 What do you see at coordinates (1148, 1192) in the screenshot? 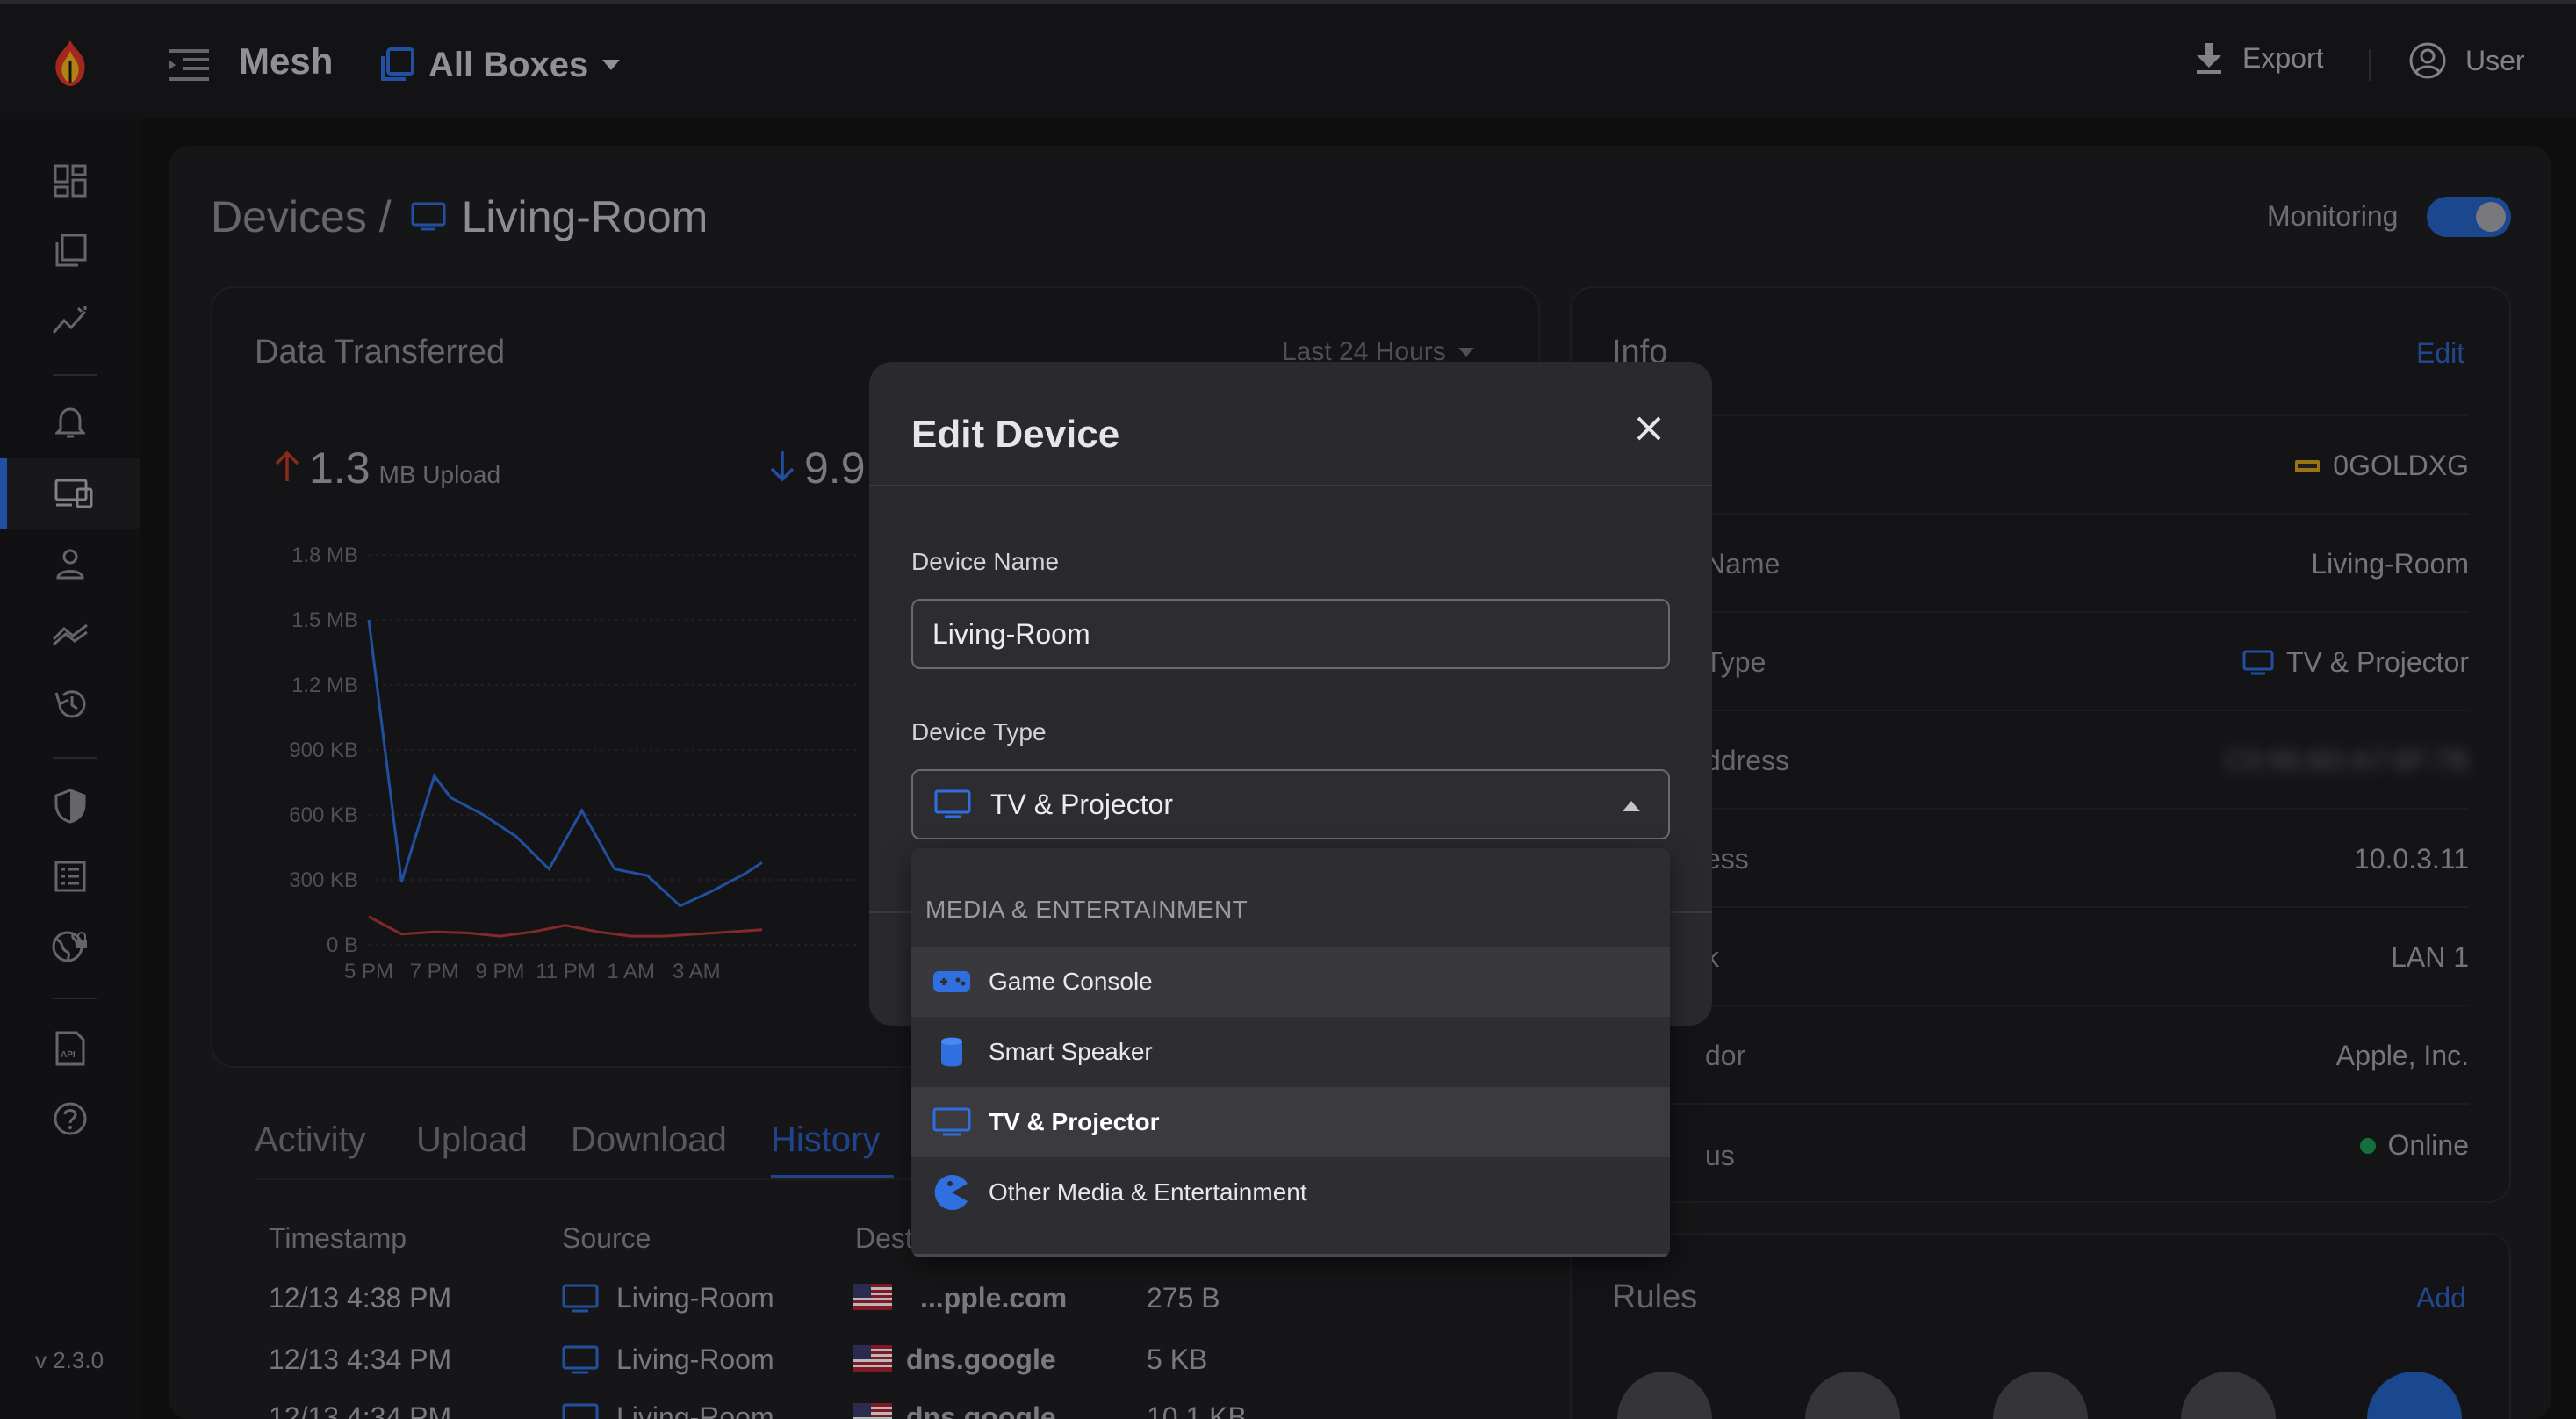
I see `option-label: Other Media & Entertainment` at bounding box center [1148, 1192].